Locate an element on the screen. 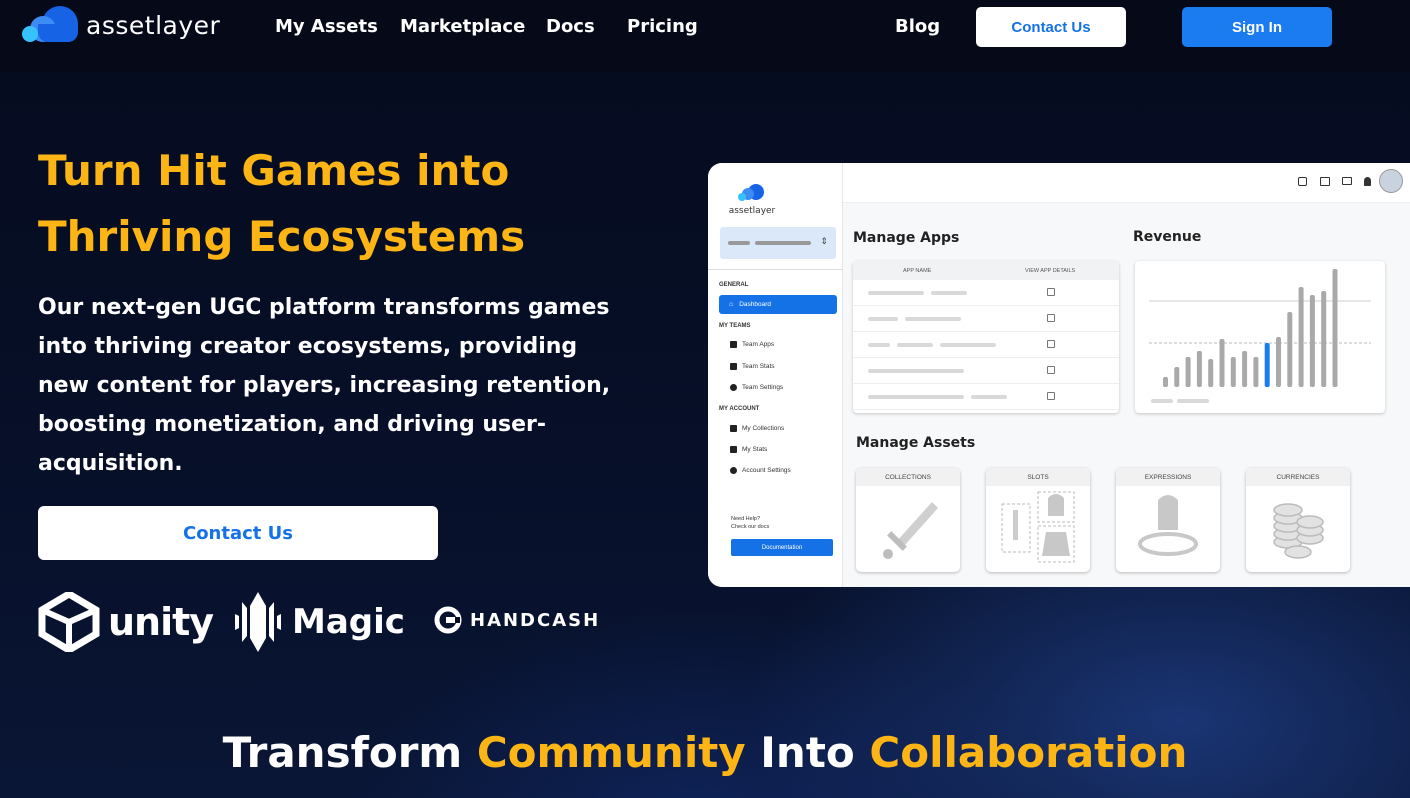 This screenshot has height=798, width=1410. manage-assets-title: Manage Assets is located at coordinates (916, 443).